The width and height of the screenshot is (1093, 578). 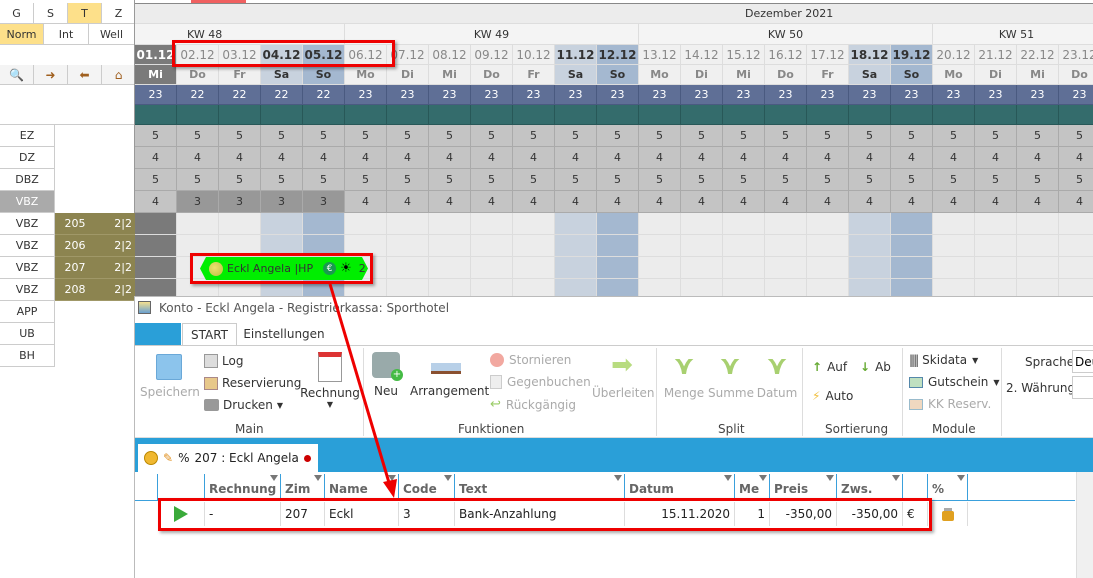 I want to click on annotation-arrow, so click(x=362, y=390).